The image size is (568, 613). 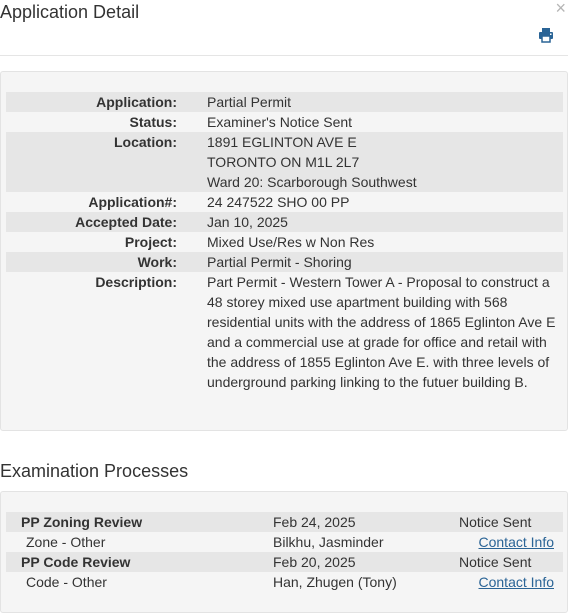 I want to click on exam-process-row: PP Code Review Feb 20, 2025 Notice Sent, so click(x=284, y=562).